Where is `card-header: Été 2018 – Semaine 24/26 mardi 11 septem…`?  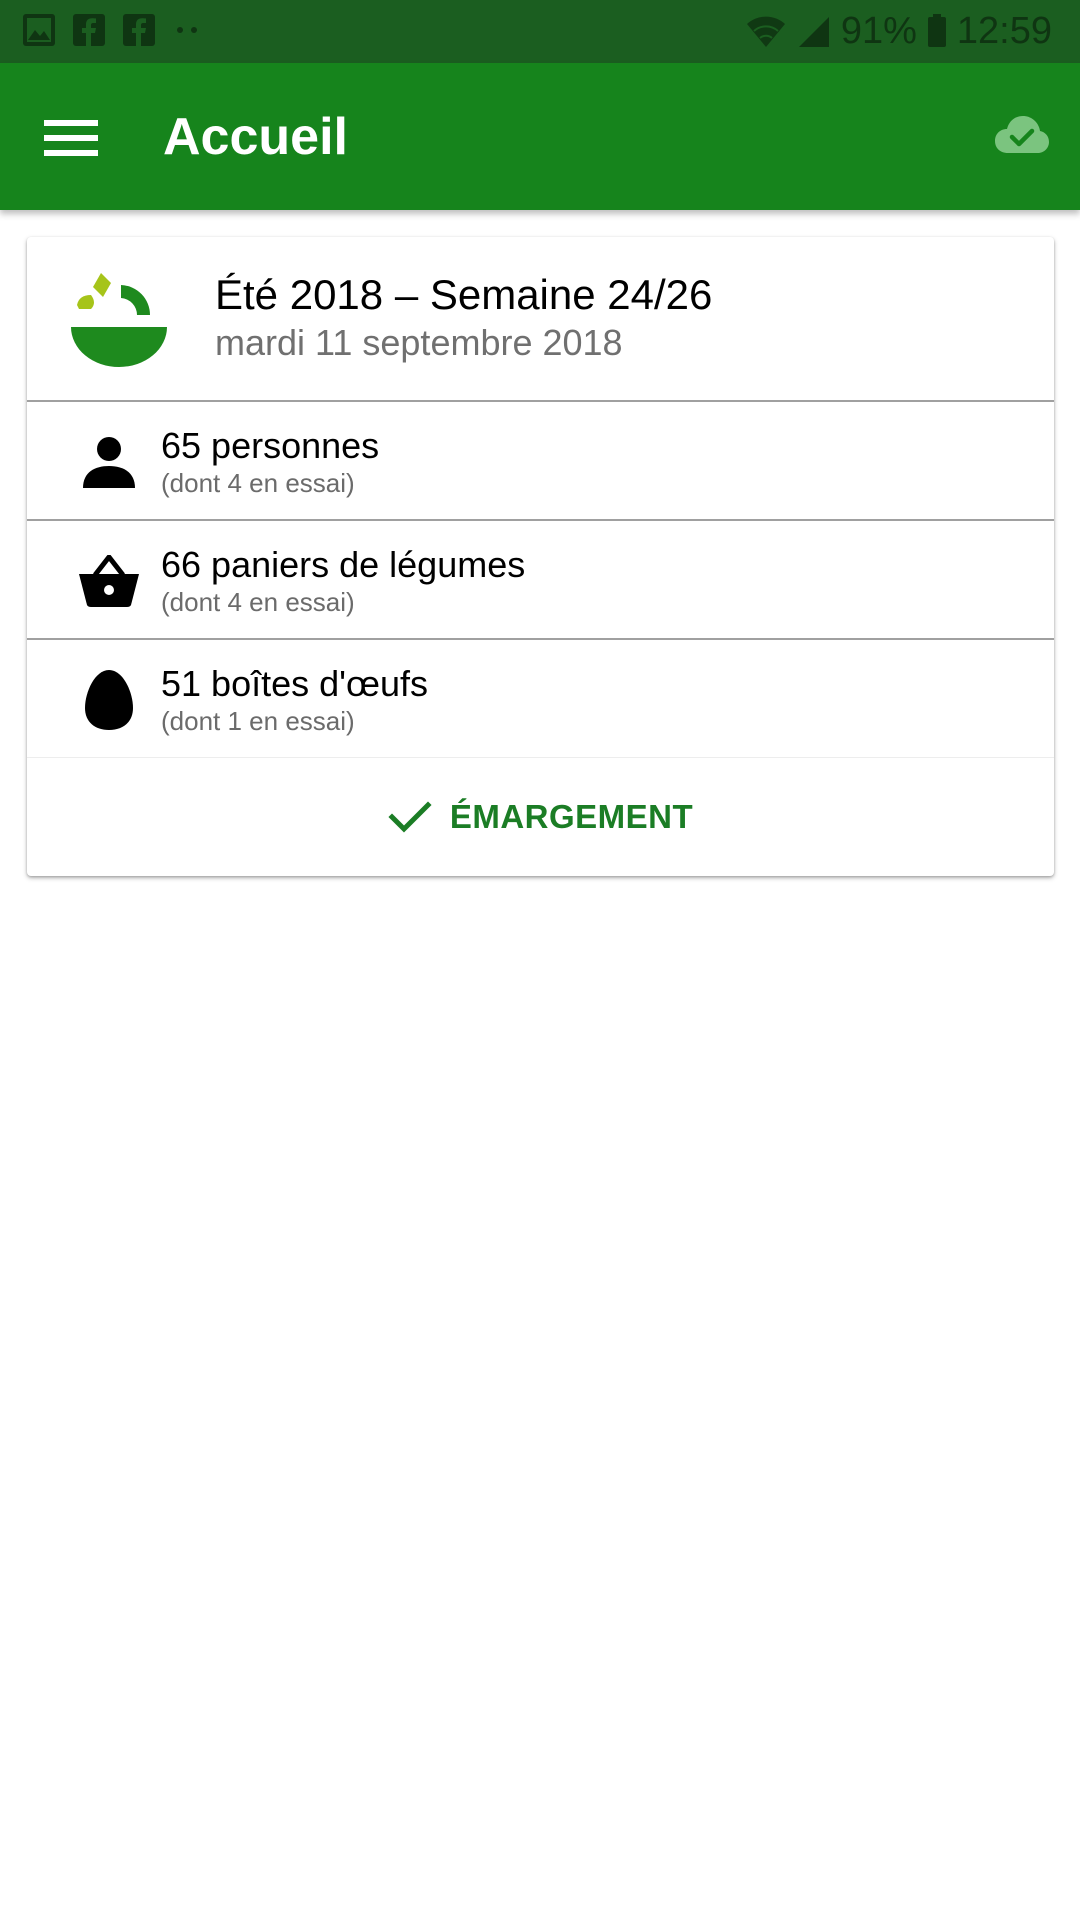 card-header: Été 2018 – Semaine 24/26 mardi 11 septem… is located at coordinates (540, 319).